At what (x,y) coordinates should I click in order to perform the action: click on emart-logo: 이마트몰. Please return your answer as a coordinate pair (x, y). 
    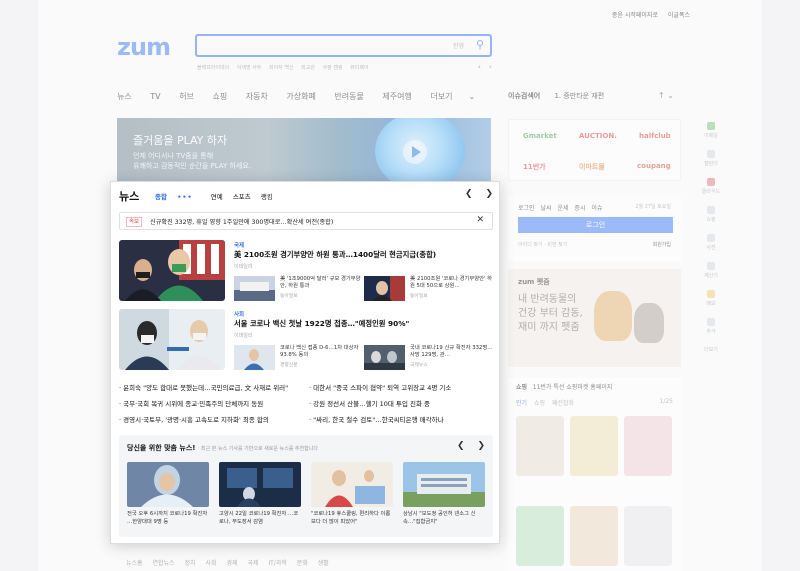
    Looking at the image, I should click on (592, 167).